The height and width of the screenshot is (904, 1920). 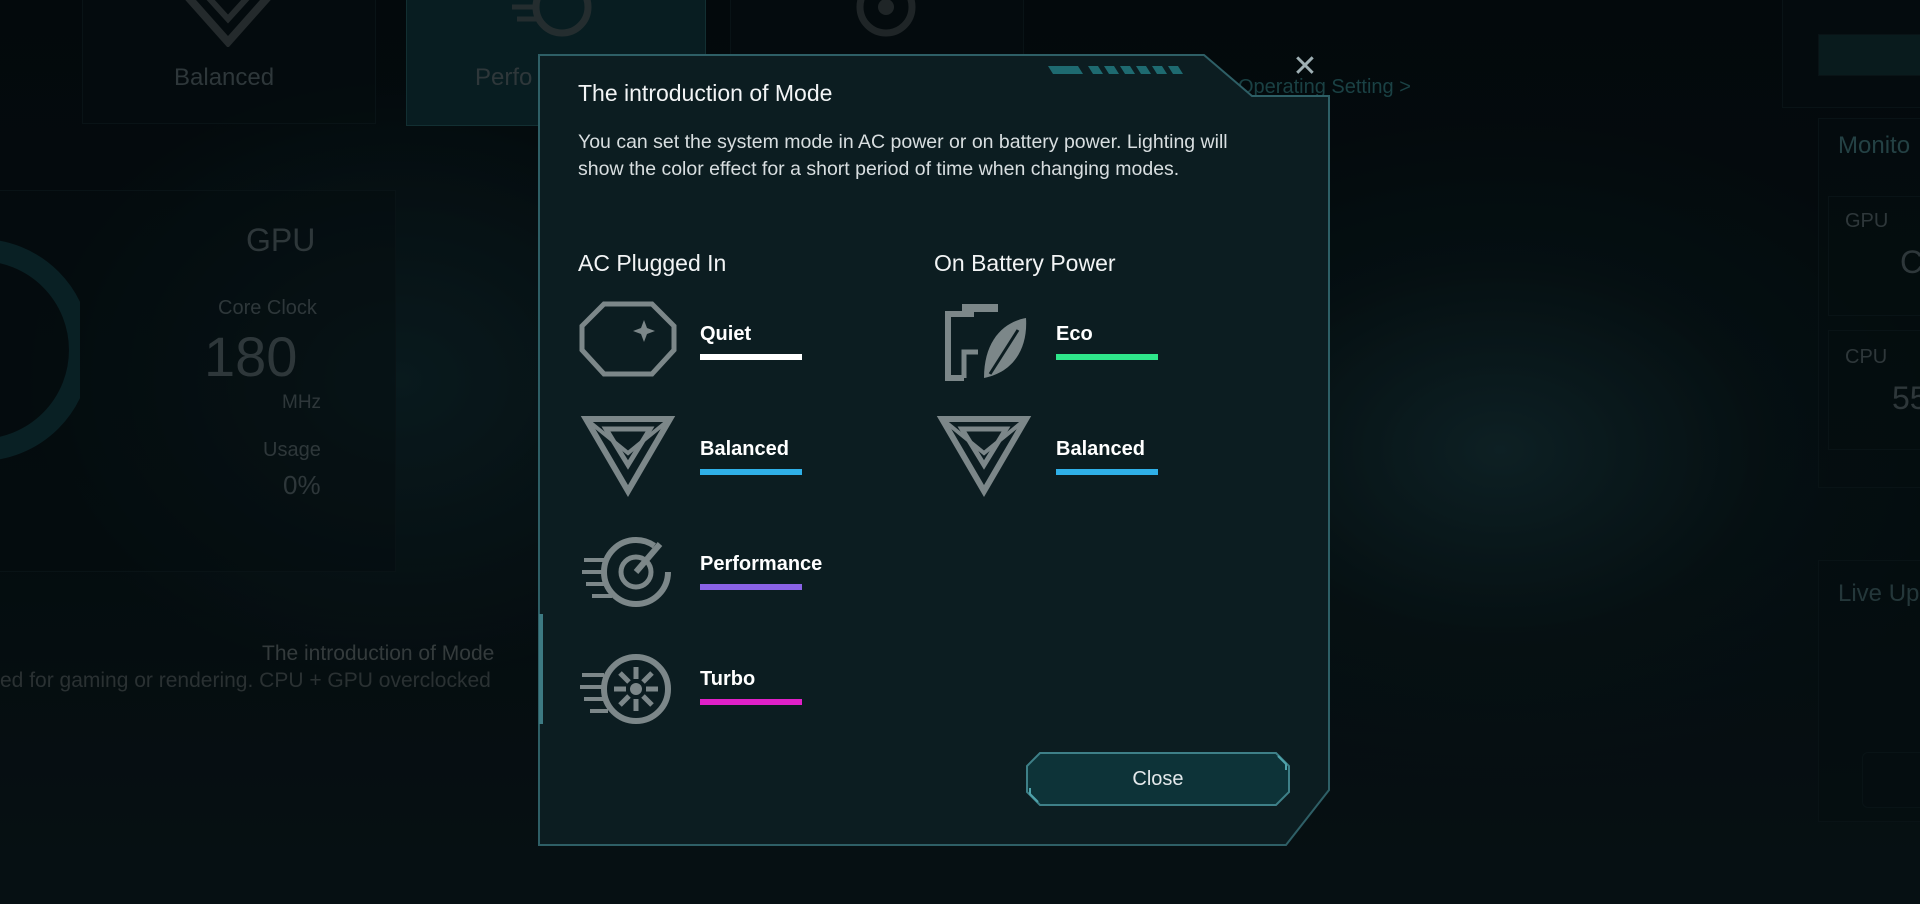 What do you see at coordinates (652, 263) in the screenshot?
I see `ac-plugged-in-heading: AC Plugged In` at bounding box center [652, 263].